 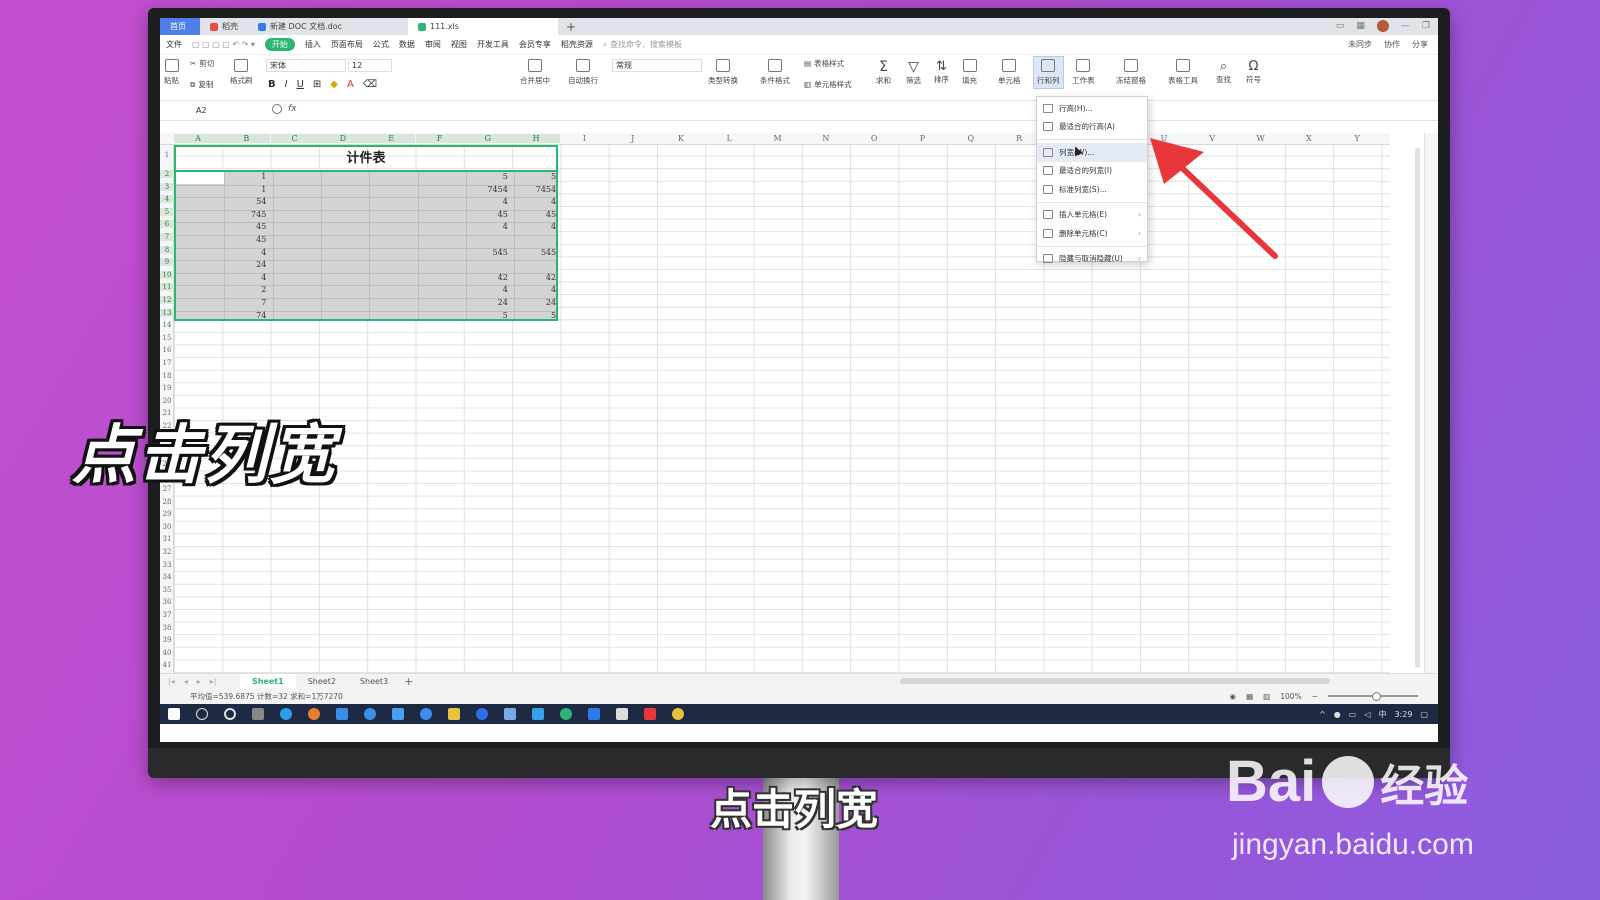 I want to click on cond-format-button: 条件格式, so click(x=775, y=72).